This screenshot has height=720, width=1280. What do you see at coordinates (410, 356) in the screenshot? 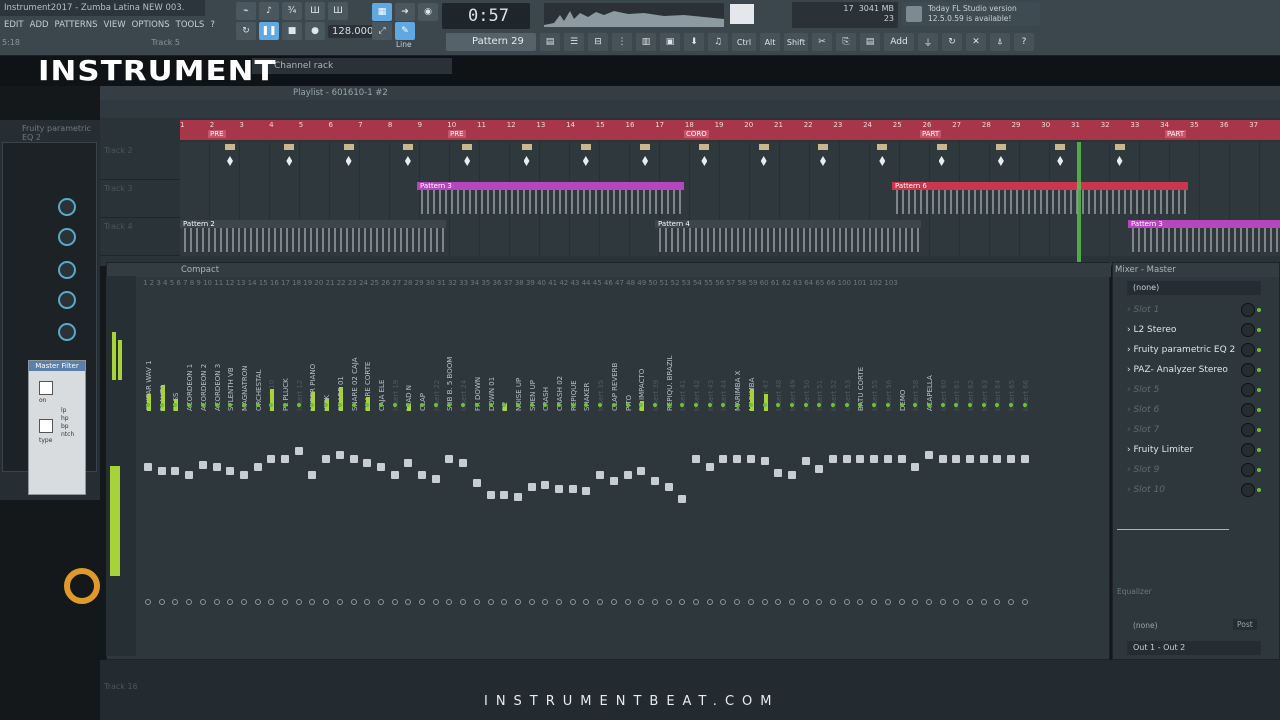
I see `mixer-channel-name: LEAD N` at bounding box center [410, 356].